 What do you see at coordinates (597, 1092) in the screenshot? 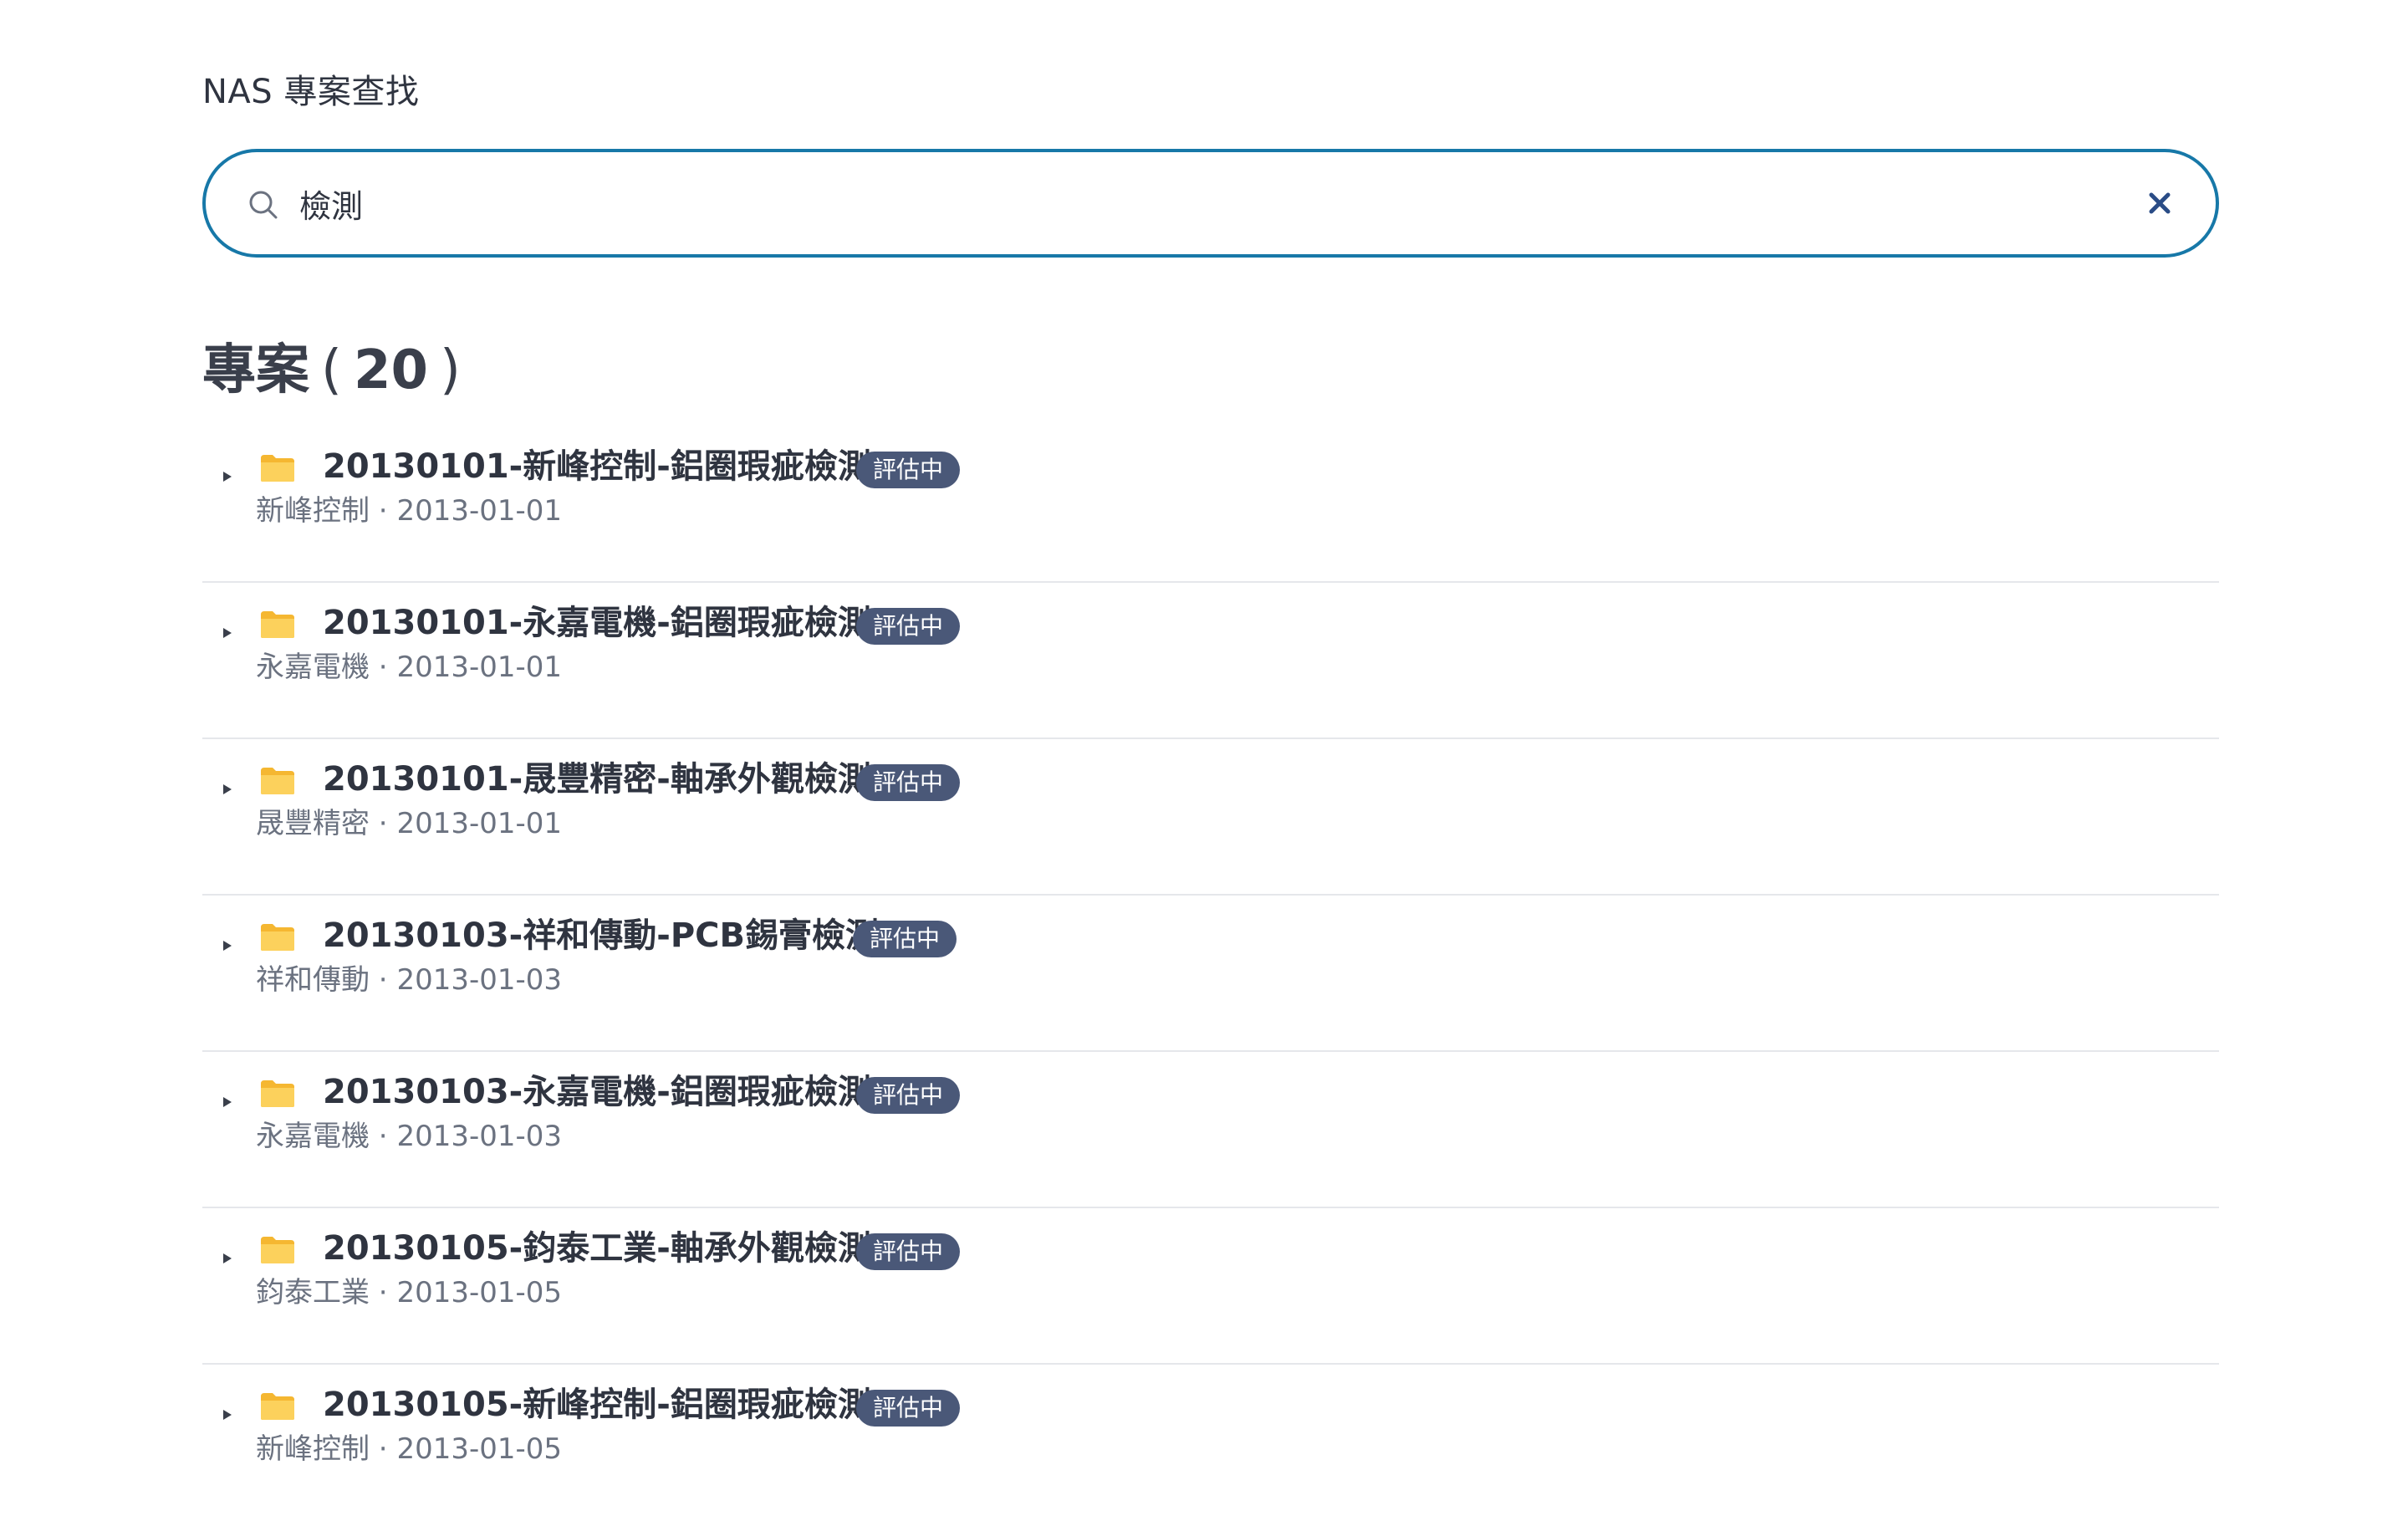
I see `project-title: 20130103-永嘉電機-鋁圈瑕疵檢測` at bounding box center [597, 1092].